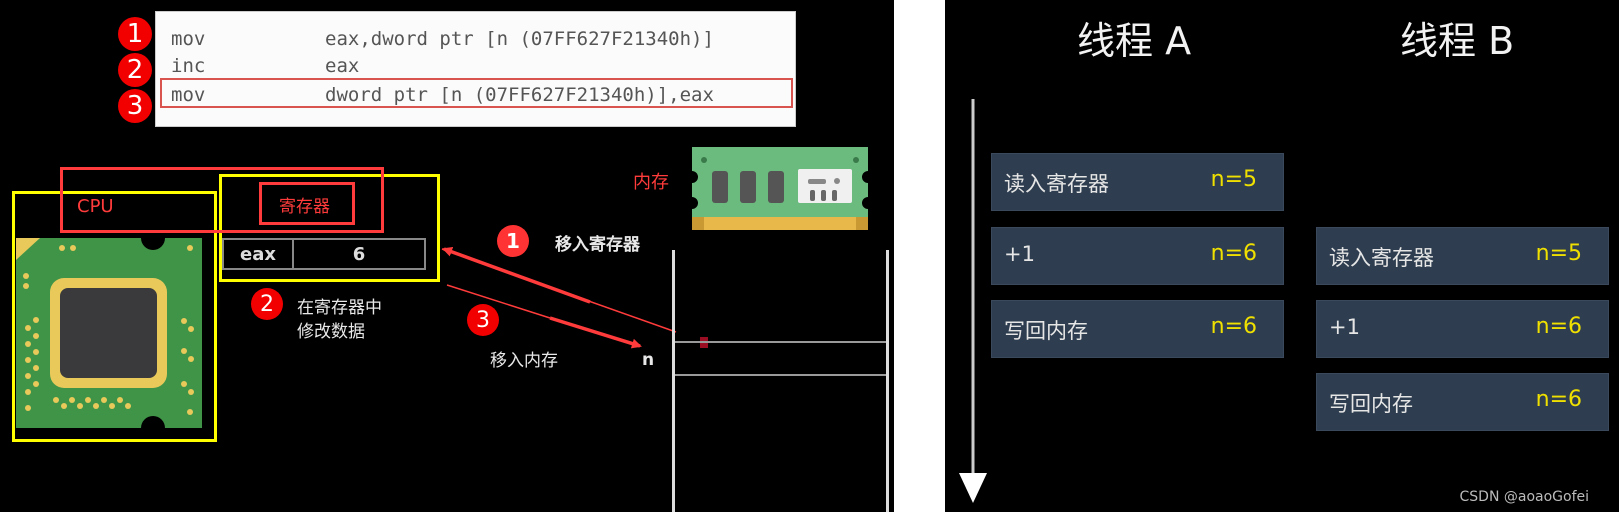 This screenshot has height=512, width=1619. I want to click on thread-b-step-2: +1 n=6, so click(1462, 329).